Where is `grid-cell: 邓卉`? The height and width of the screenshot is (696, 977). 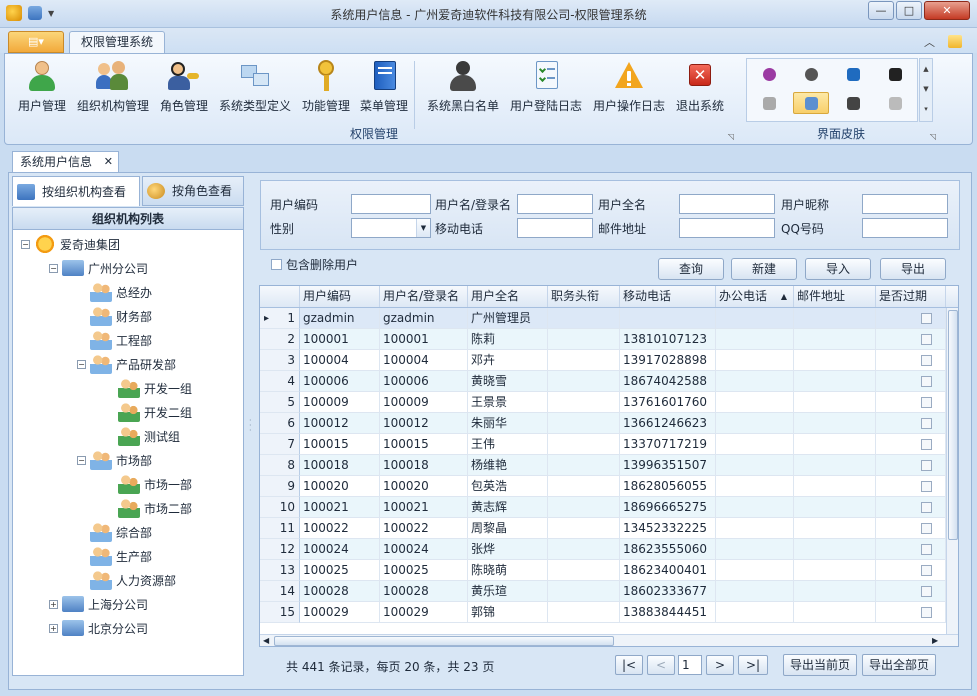
grid-cell: 邓卉 is located at coordinates (508, 360).